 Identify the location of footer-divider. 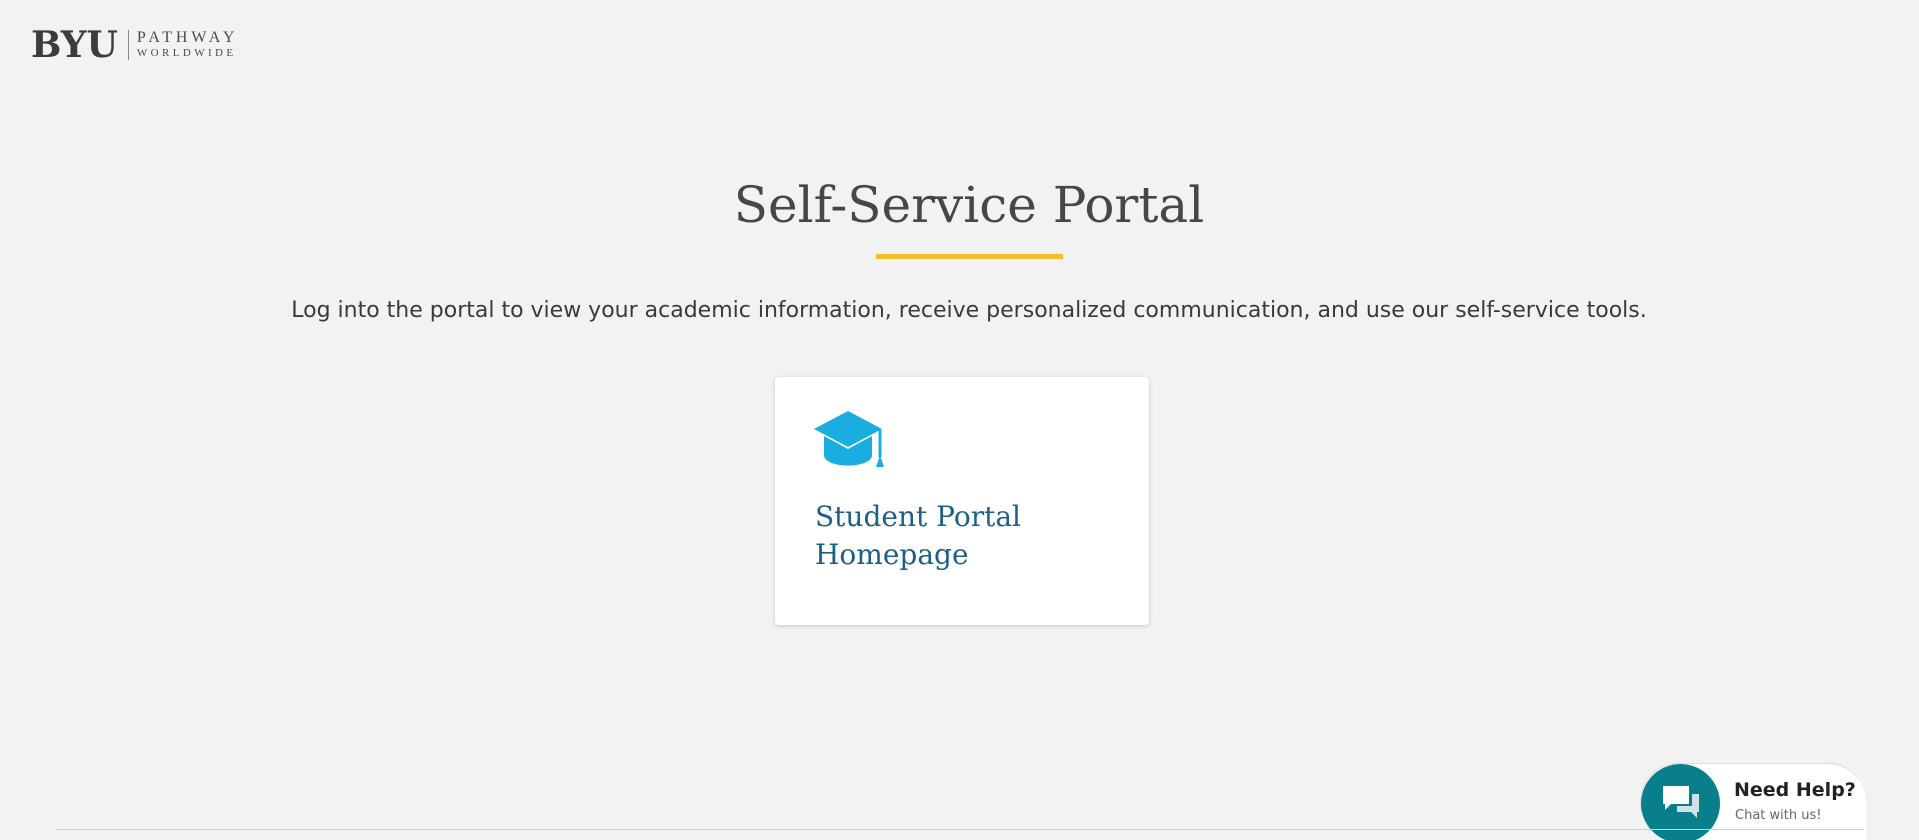
(960, 829).